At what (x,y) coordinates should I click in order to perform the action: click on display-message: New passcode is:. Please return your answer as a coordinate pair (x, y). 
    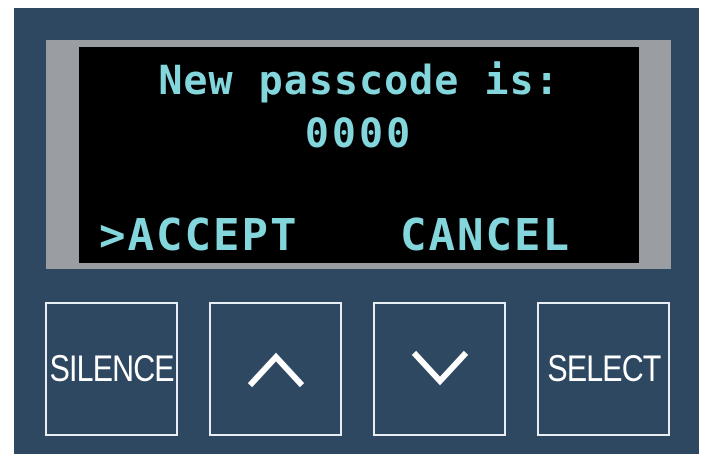
    Looking at the image, I should click on (359, 81).